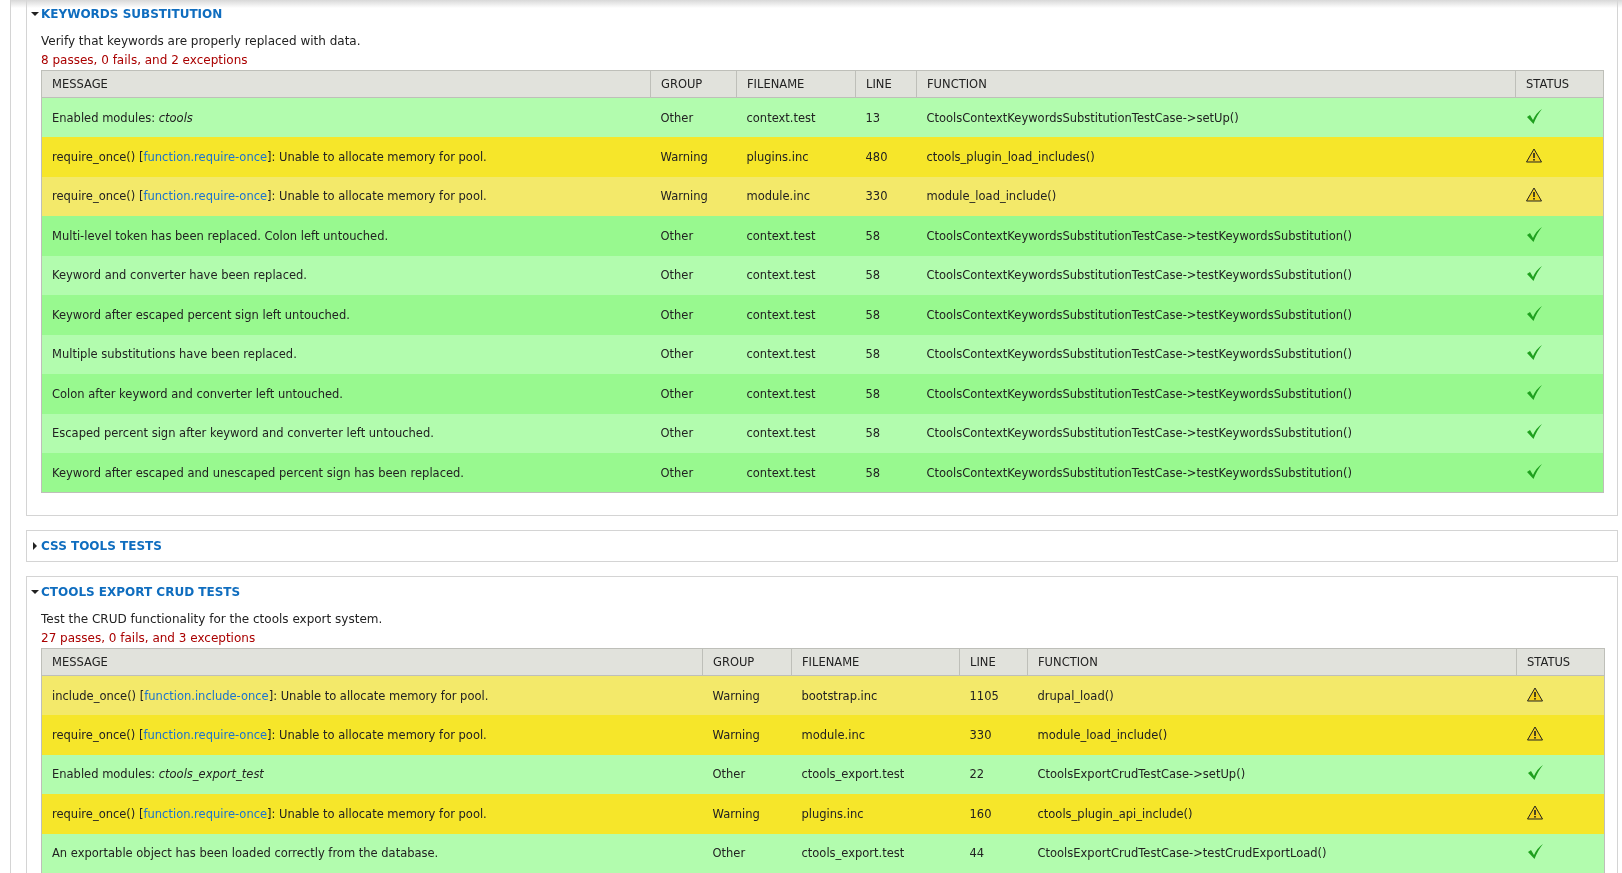  I want to click on test-description: Test the CRUD functionality for the ctools export system., so click(212, 619).